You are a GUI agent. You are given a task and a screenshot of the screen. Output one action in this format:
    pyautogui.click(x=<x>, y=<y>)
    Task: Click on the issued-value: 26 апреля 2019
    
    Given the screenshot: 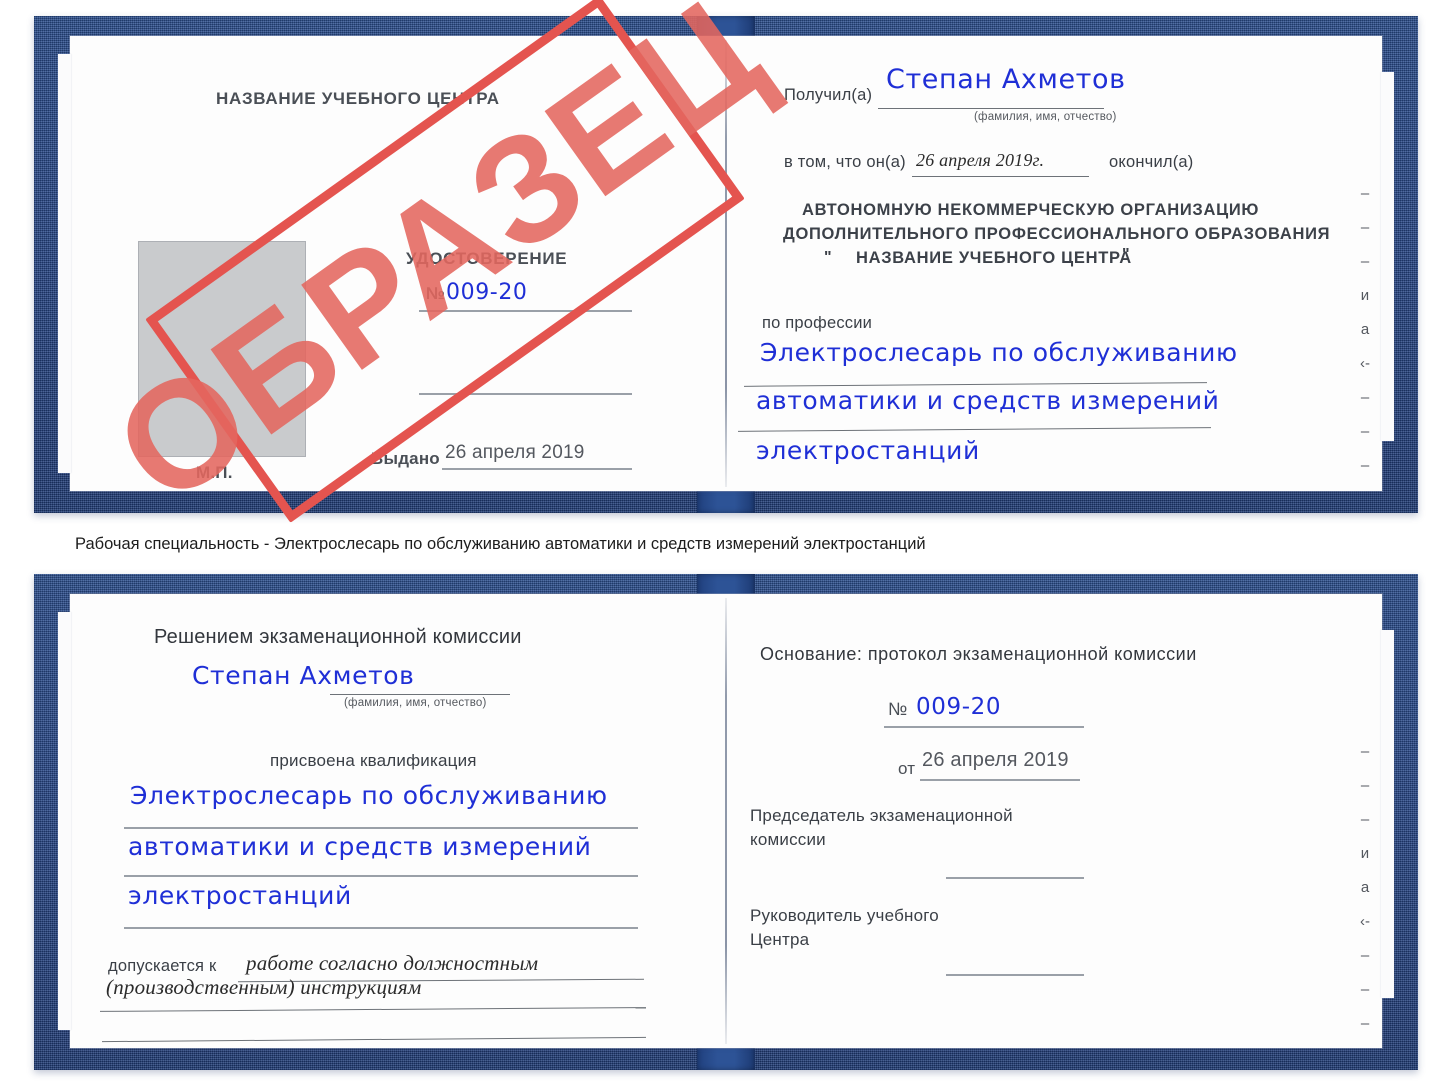 What is the action you would take?
    pyautogui.click(x=515, y=452)
    